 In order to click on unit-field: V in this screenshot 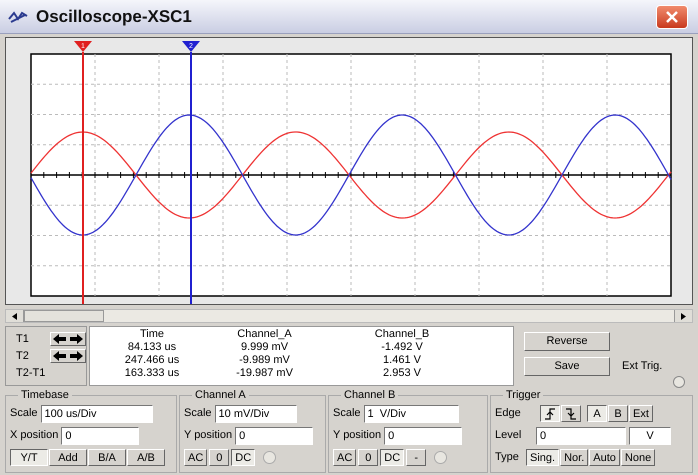, I will do `click(650, 435)`.